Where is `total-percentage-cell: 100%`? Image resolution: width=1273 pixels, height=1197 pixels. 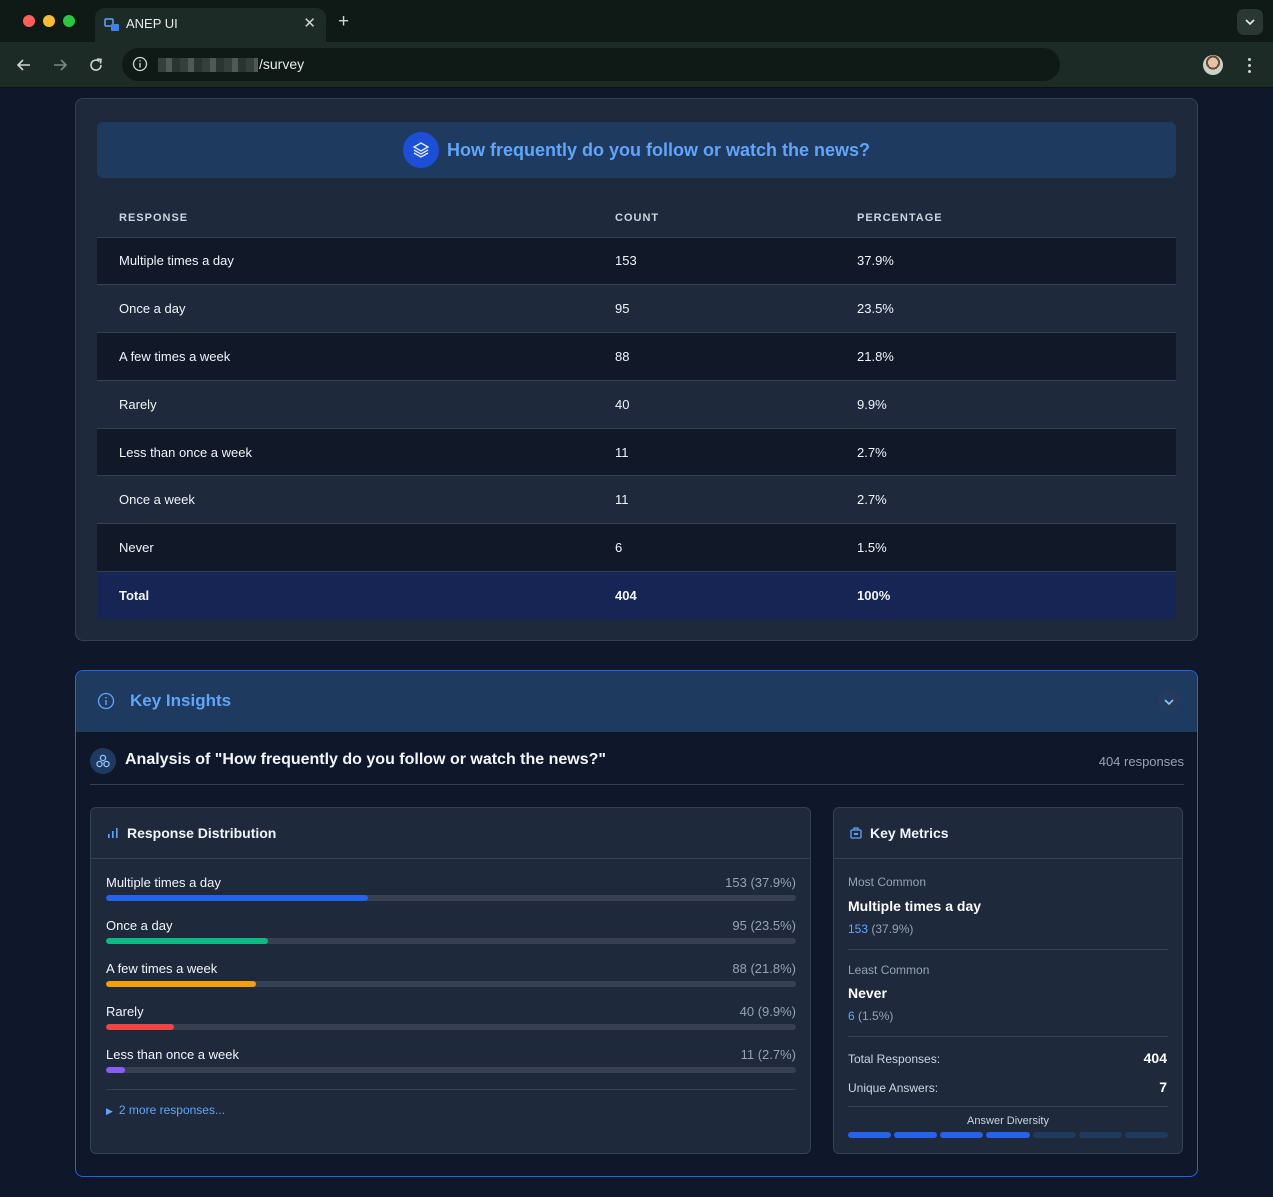
total-percentage-cell: 100% is located at coordinates (1016, 595).